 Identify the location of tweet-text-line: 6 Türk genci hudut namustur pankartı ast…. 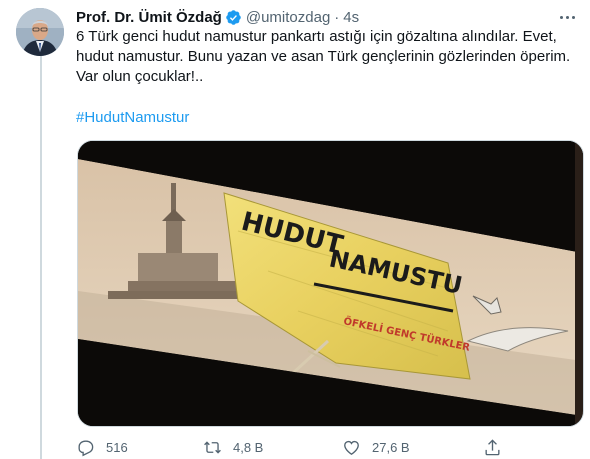
(316, 36).